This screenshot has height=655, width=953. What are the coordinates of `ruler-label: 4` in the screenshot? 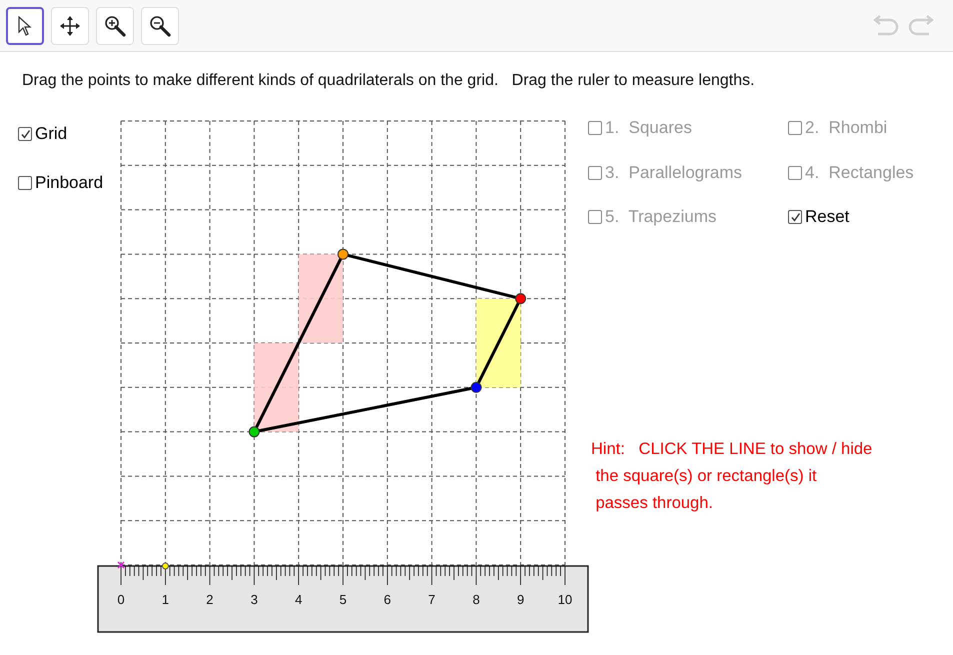 It's located at (298, 599).